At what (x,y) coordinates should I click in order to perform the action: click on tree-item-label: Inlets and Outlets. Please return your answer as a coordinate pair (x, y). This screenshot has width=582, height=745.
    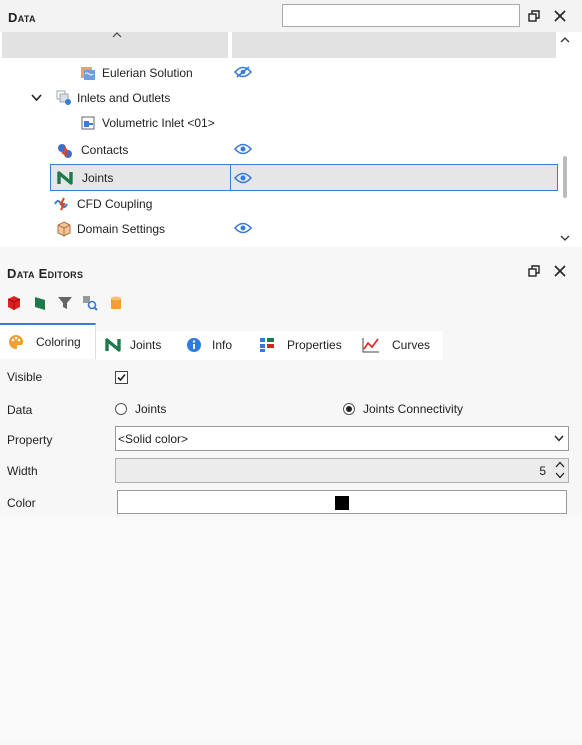
    Looking at the image, I should click on (124, 98).